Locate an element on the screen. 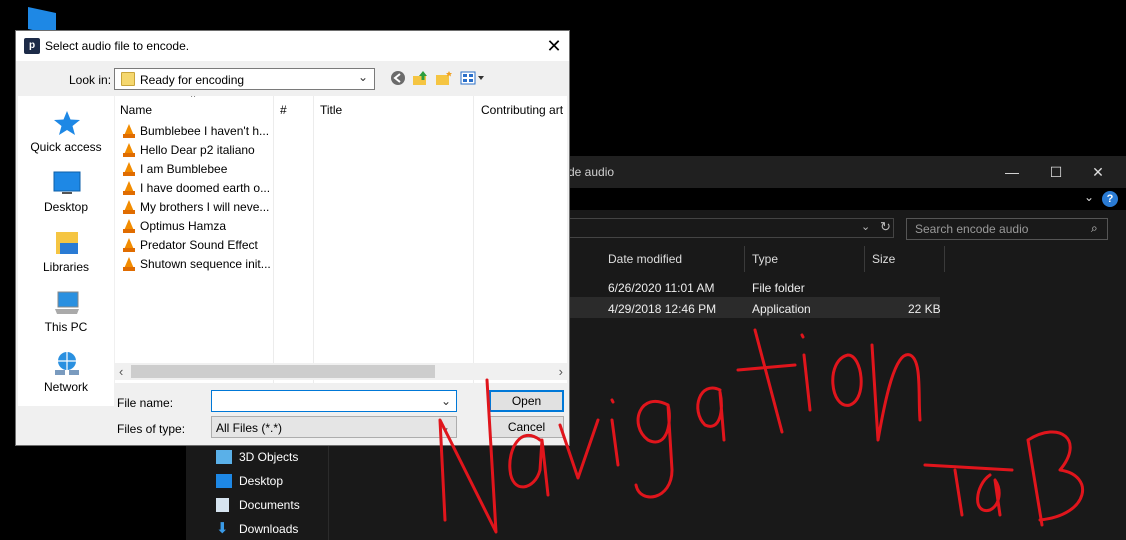 This screenshot has width=1126, height=540. back-button is located at coordinates (398, 79).